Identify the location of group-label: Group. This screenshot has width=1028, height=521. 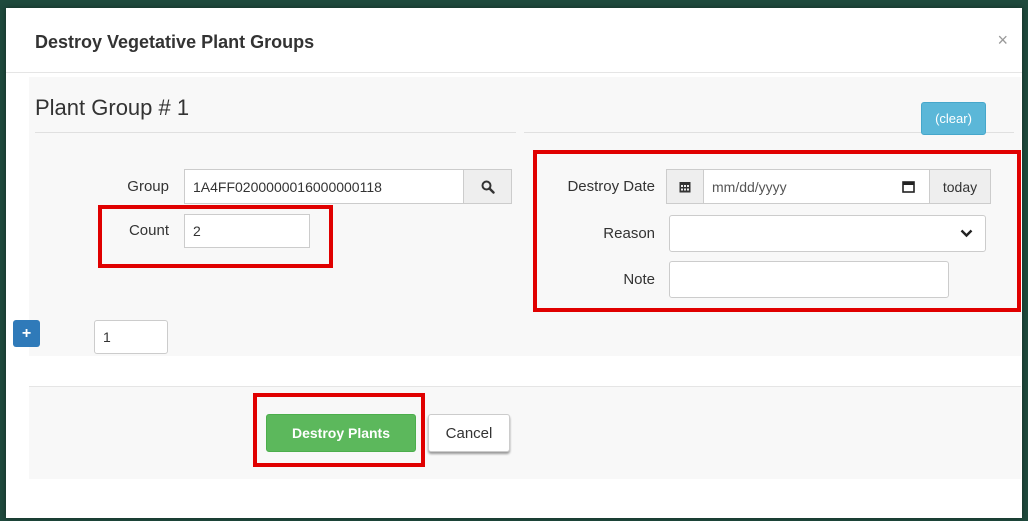
(148, 186).